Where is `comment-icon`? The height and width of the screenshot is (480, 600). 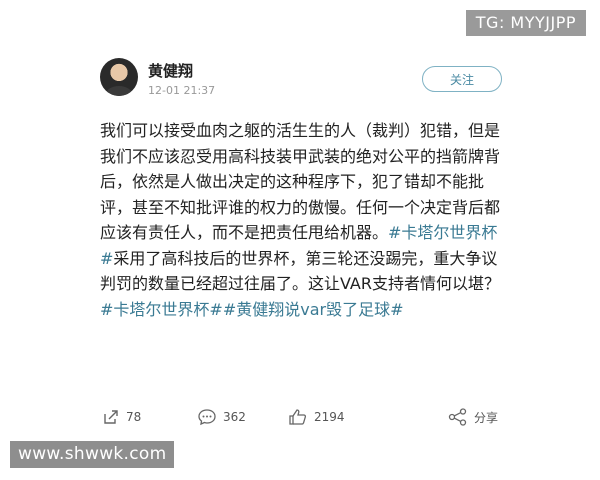
comment-icon is located at coordinates (207, 417).